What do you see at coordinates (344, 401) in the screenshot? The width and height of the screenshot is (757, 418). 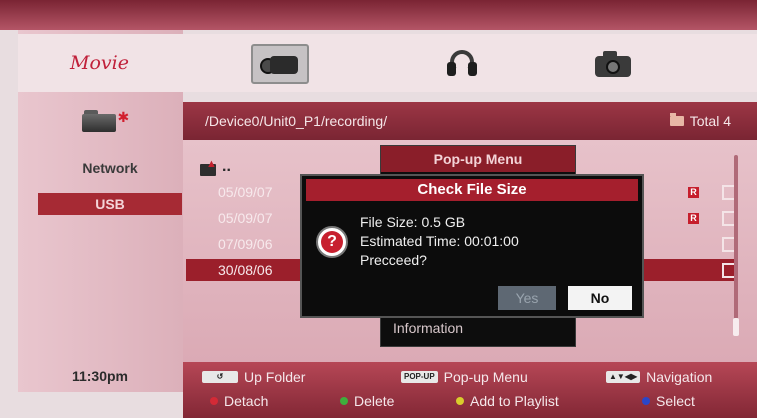 I see `green-button-icon` at bounding box center [344, 401].